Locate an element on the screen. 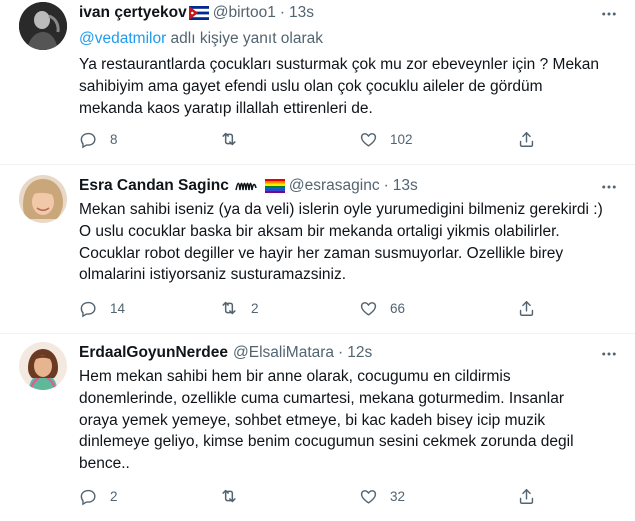 Image resolution: width=635 pixels, height=521 pixels. timestamp: 12s is located at coordinates (359, 353).